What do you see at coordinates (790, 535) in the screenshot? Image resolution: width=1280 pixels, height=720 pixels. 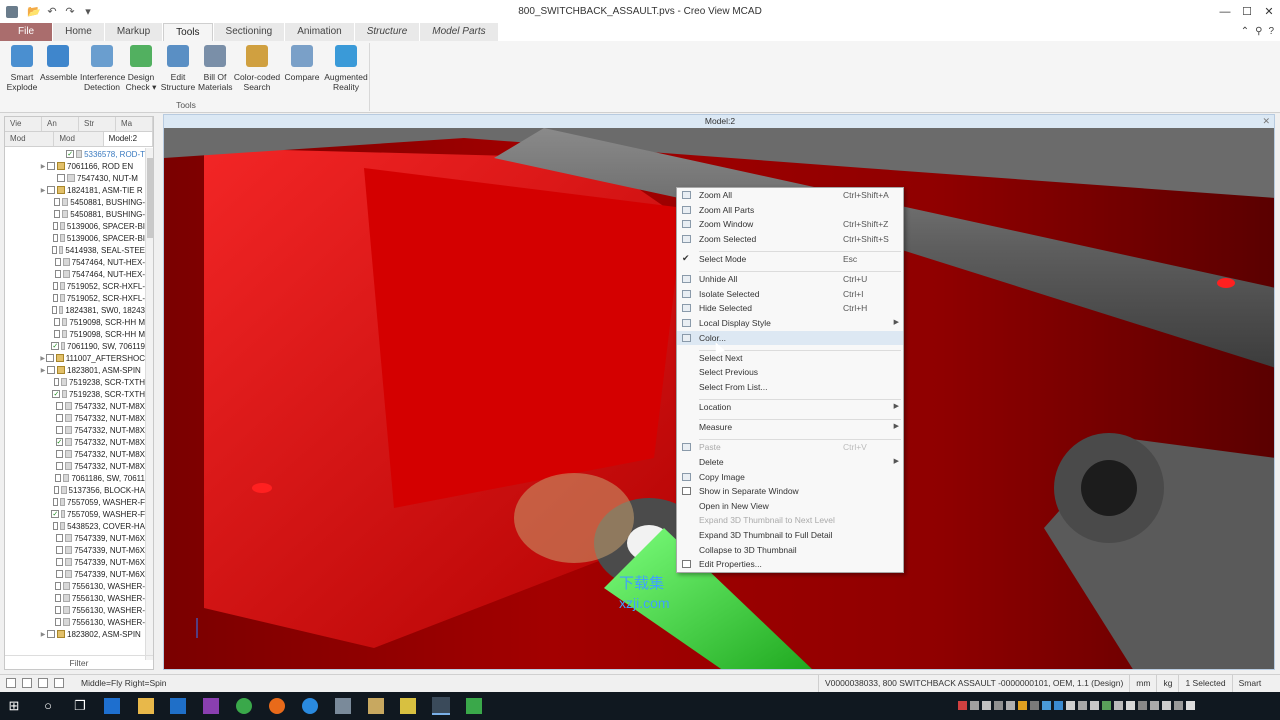 I see `menu-item-expand-3d-thumbnail-to-full-detail: Expand 3D Thumbnail to Full Detail` at bounding box center [790, 535].